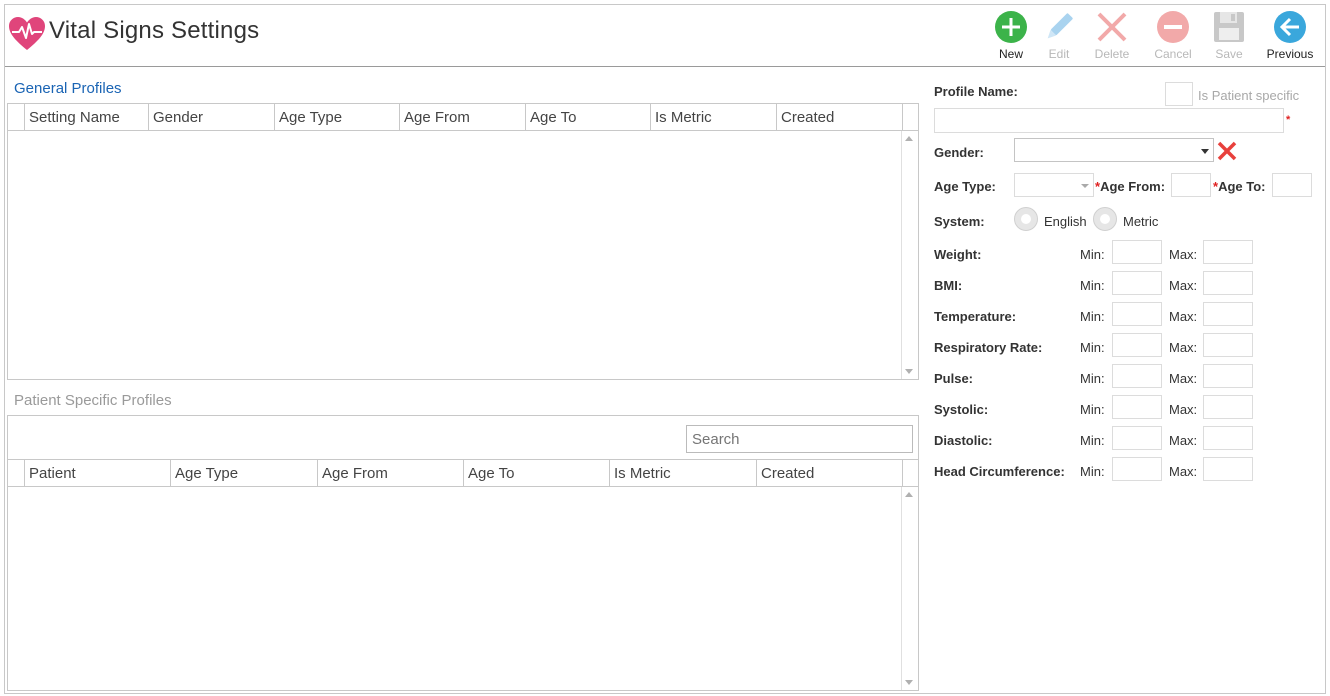 Image resolution: width=1330 pixels, height=696 pixels. Describe the element at coordinates (1292, 185) in the screenshot. I see `age-to-input` at that location.